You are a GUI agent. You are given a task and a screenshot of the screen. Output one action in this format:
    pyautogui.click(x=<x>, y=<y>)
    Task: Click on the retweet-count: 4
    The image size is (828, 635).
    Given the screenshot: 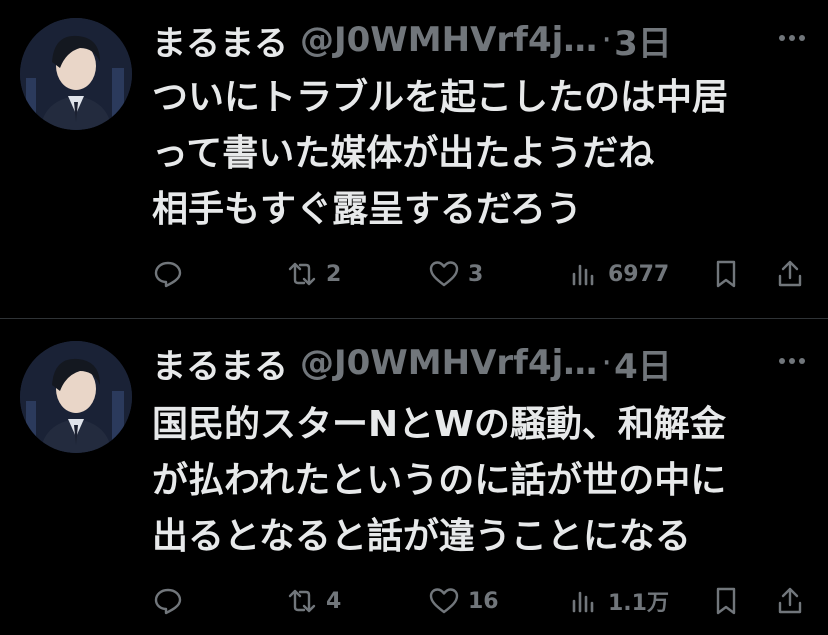 What is the action you would take?
    pyautogui.click(x=334, y=601)
    